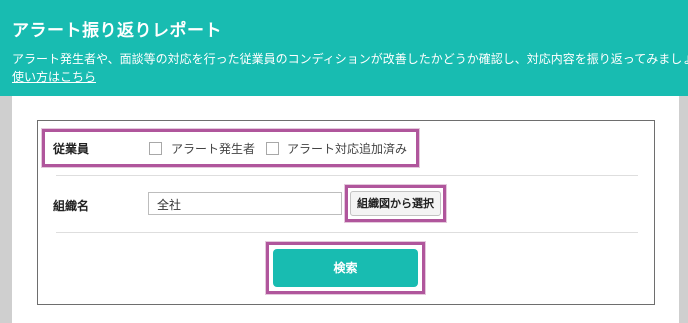 The width and height of the screenshot is (688, 323). What do you see at coordinates (155, 148) in the screenshot?
I see `checkbox-alert-issuer` at bounding box center [155, 148].